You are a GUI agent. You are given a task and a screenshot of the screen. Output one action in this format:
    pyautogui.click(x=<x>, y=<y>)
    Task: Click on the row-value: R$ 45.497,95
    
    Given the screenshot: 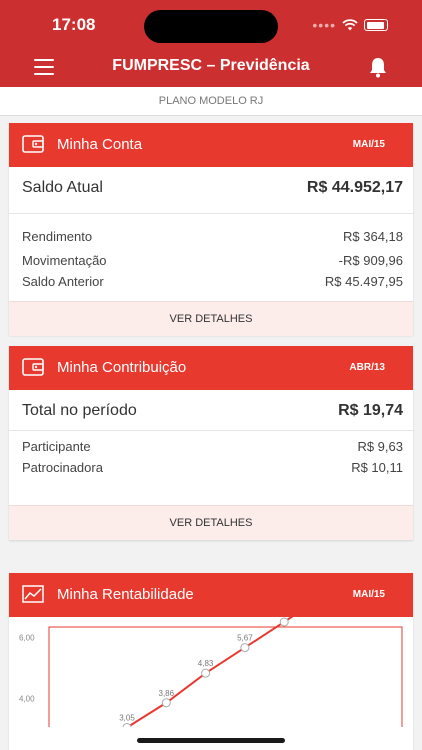 What is the action you would take?
    pyautogui.click(x=363, y=281)
    